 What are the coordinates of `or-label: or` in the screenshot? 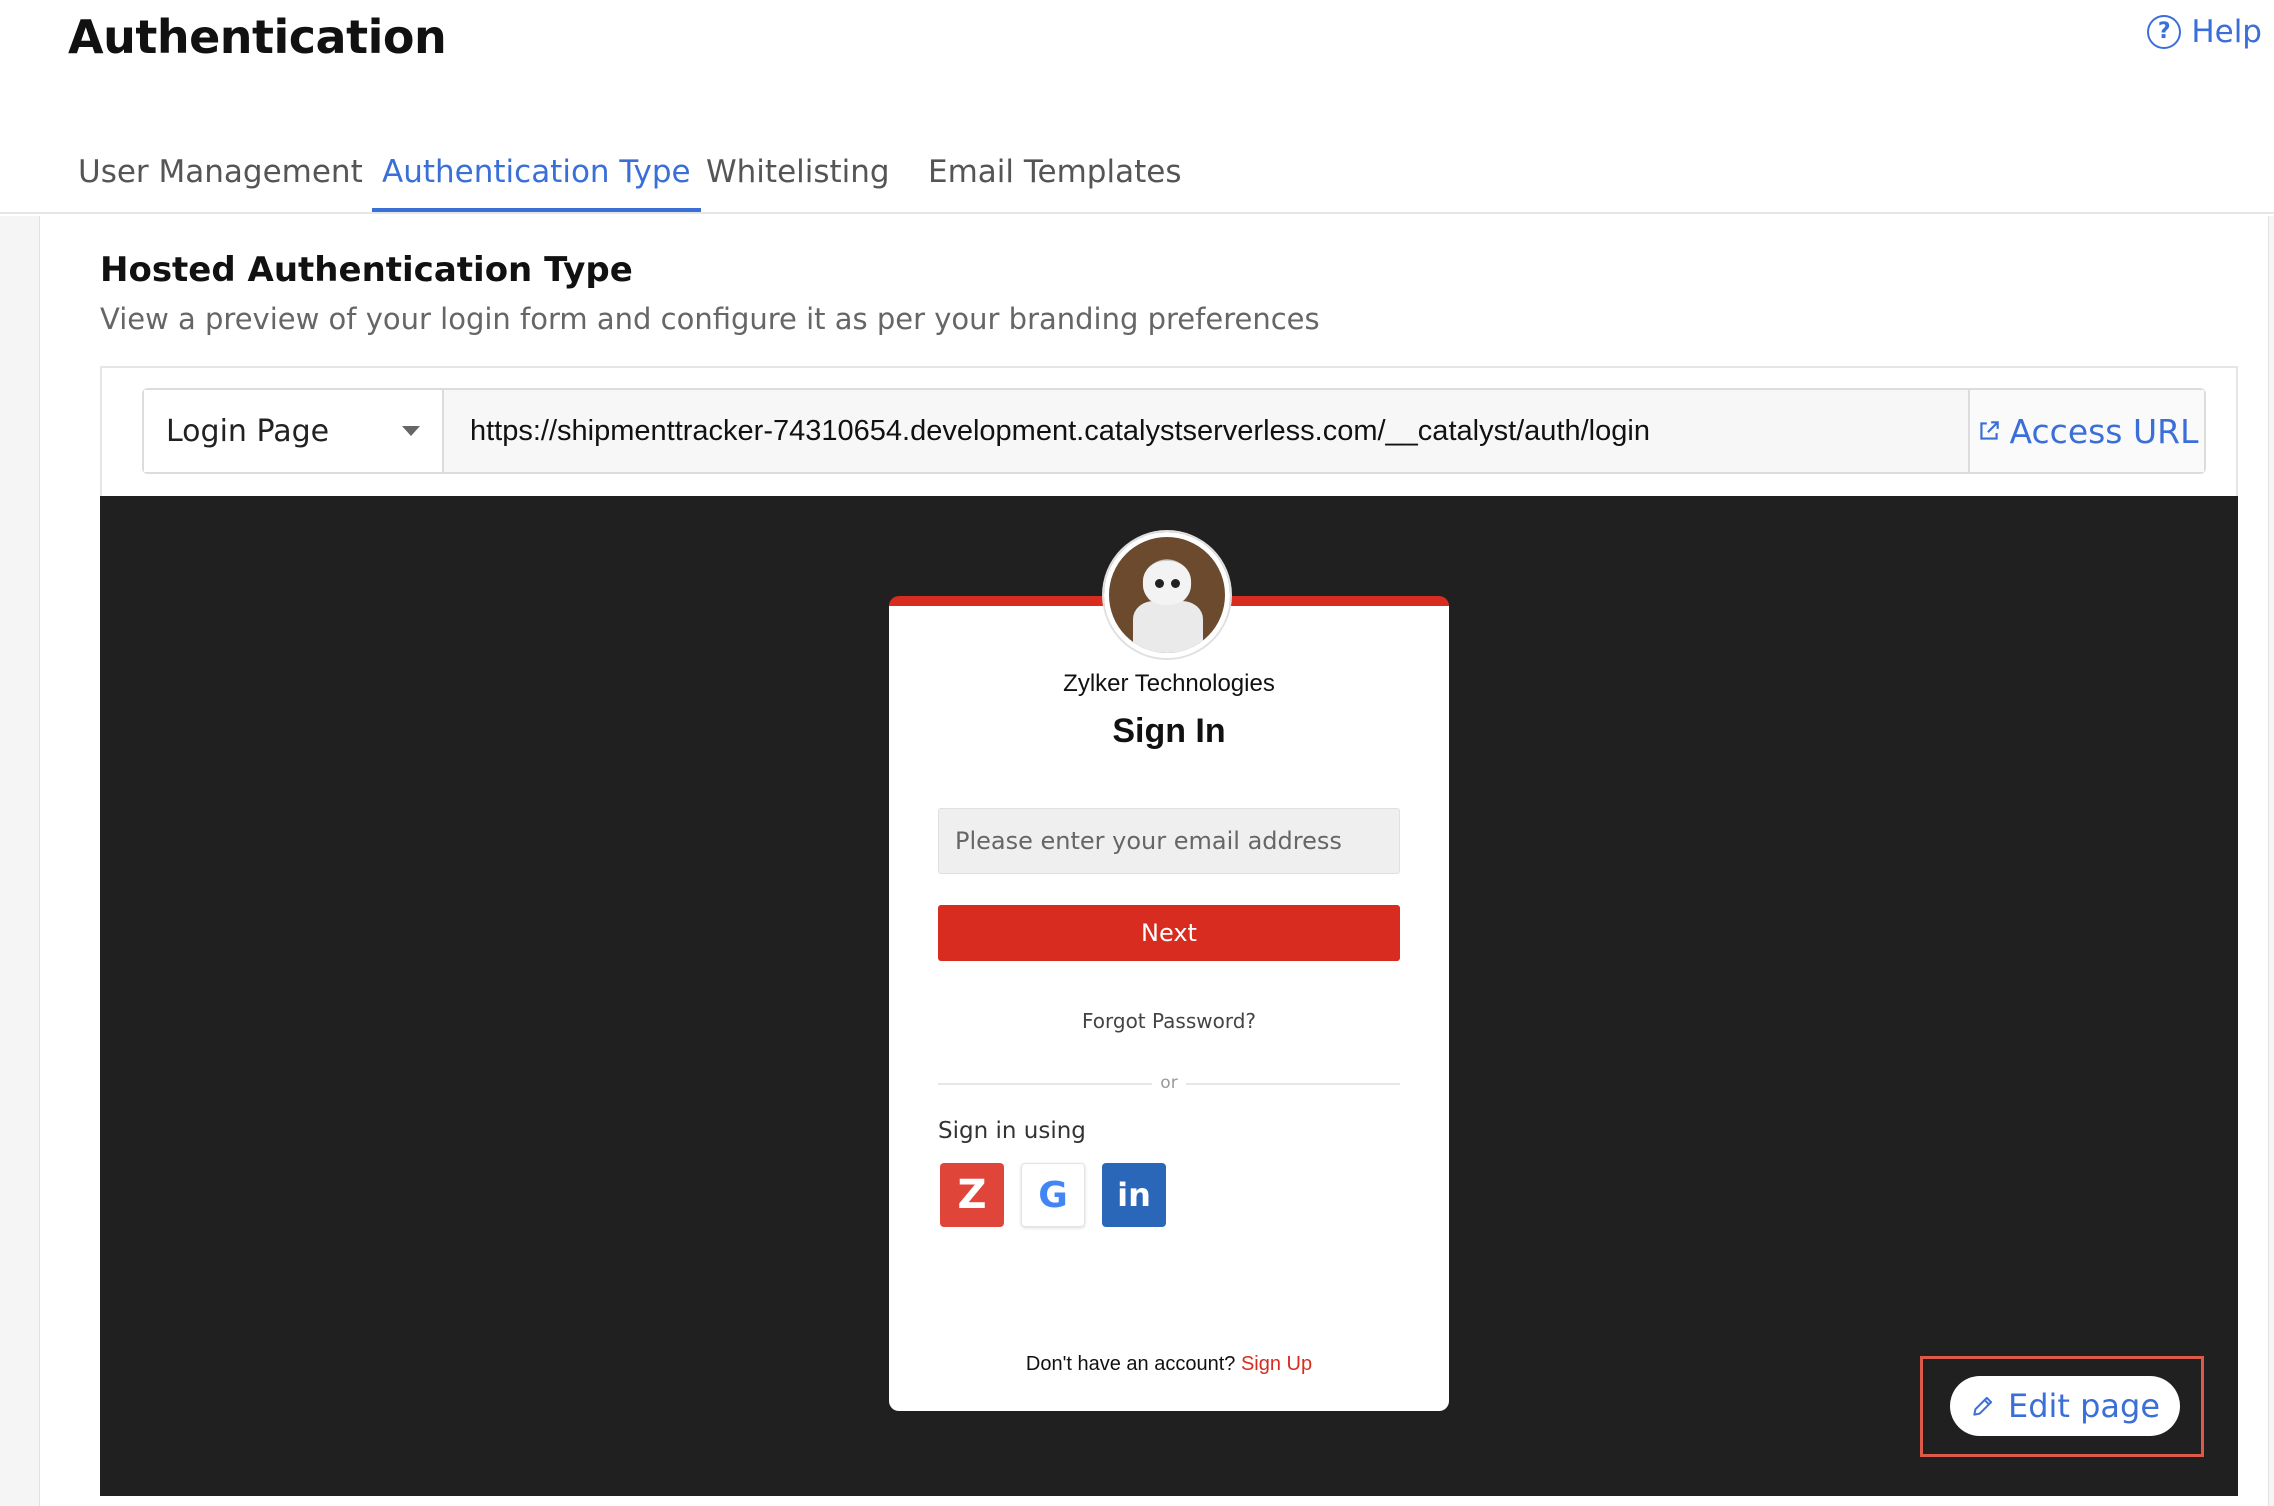 It's located at (1169, 1083).